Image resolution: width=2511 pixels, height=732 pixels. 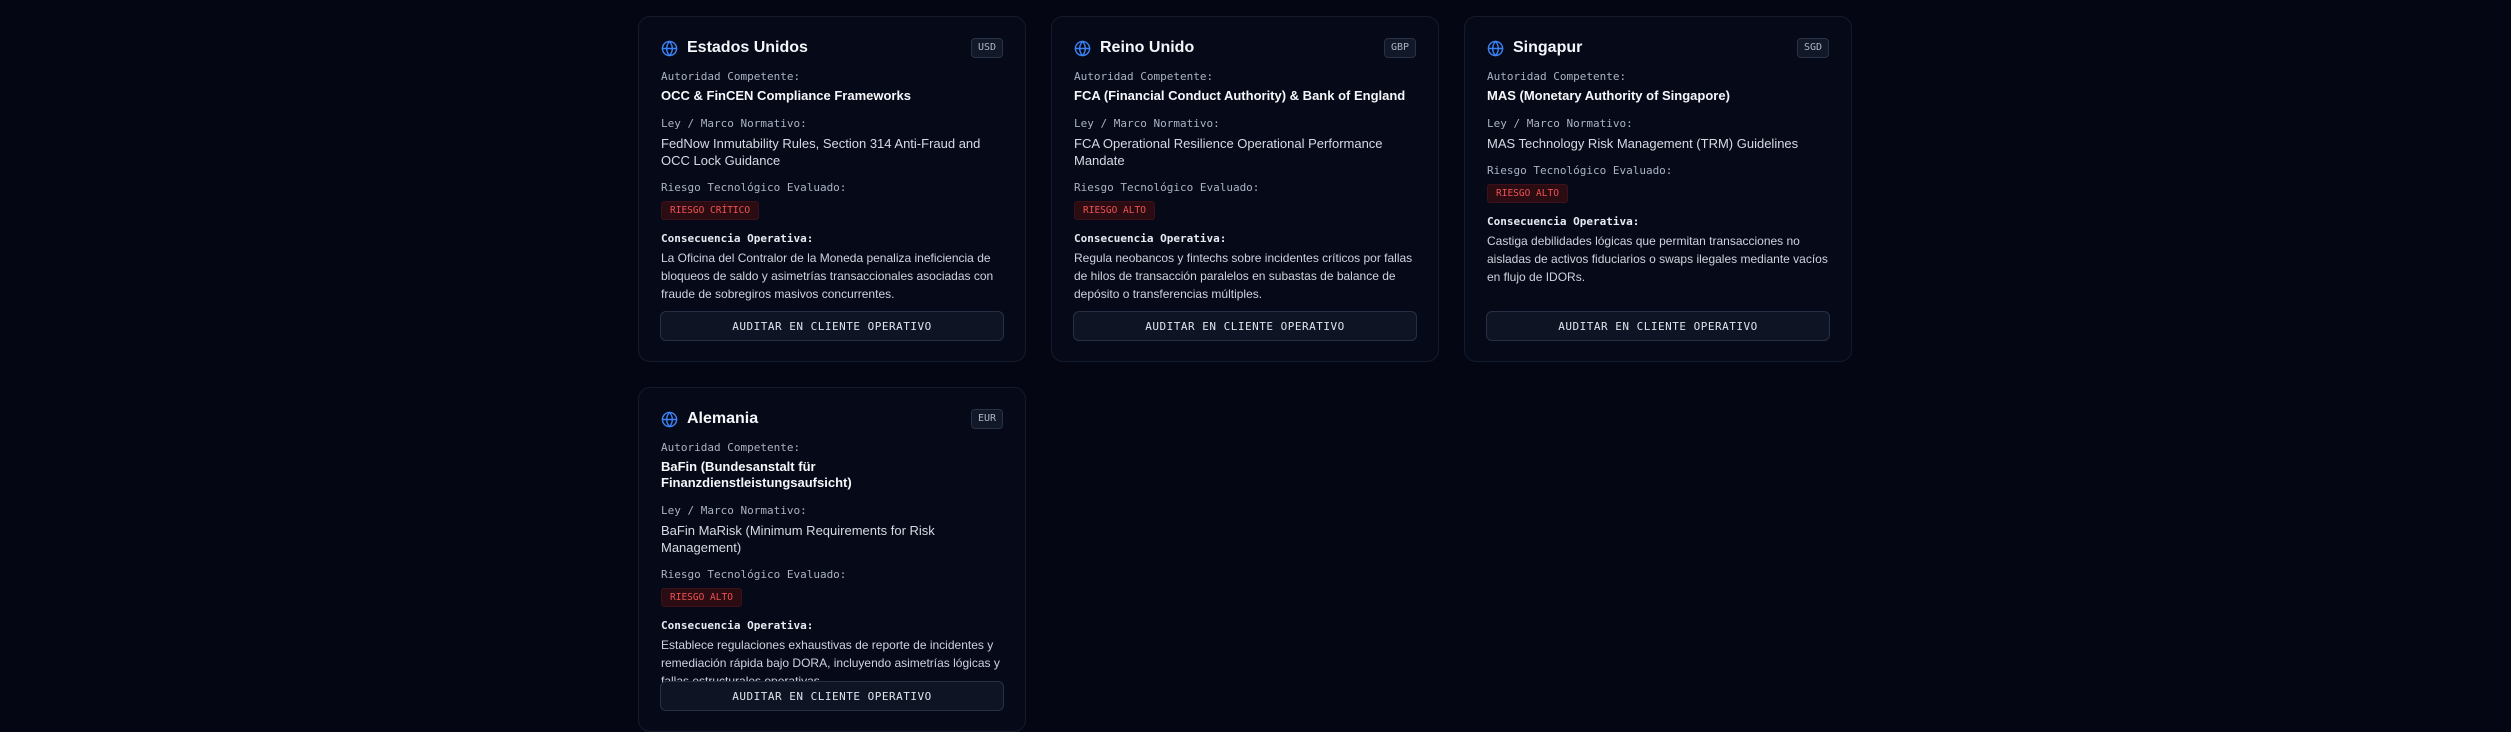 What do you see at coordinates (710, 210) in the screenshot?
I see `risk-badge: RIESGO CRÍTICO` at bounding box center [710, 210].